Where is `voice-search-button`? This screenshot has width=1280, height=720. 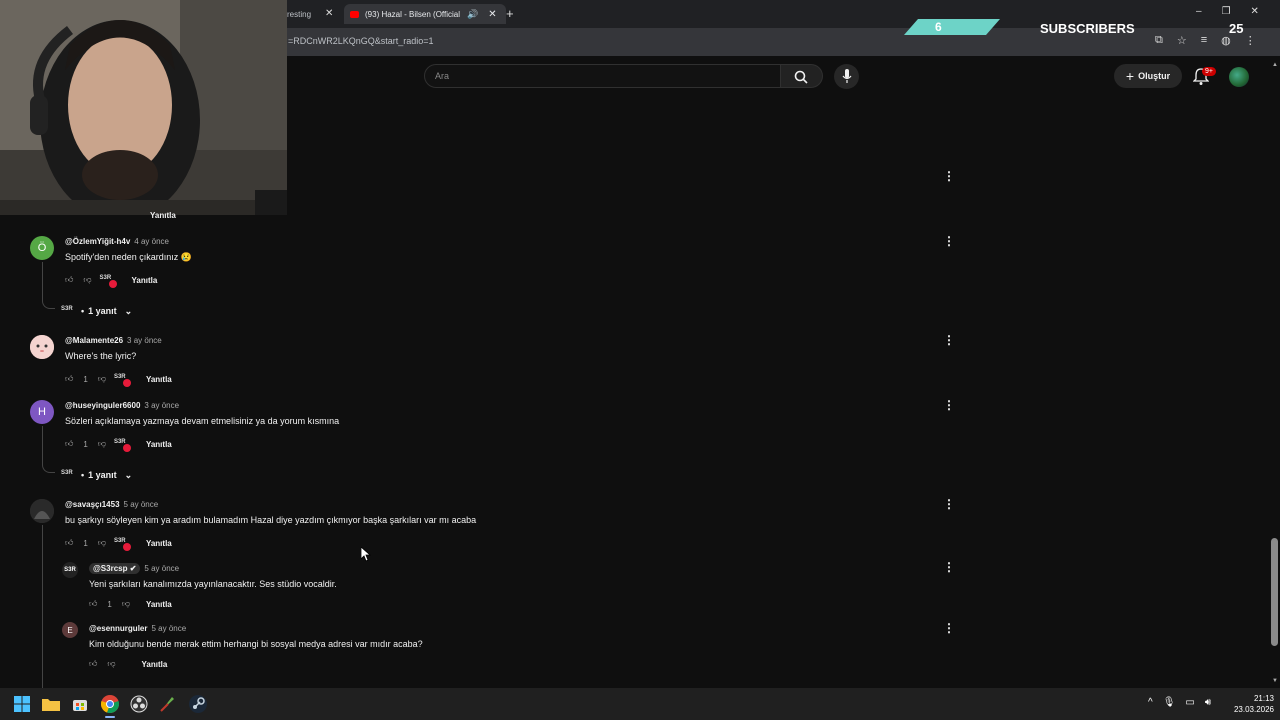
voice-search-button is located at coordinates (846, 76).